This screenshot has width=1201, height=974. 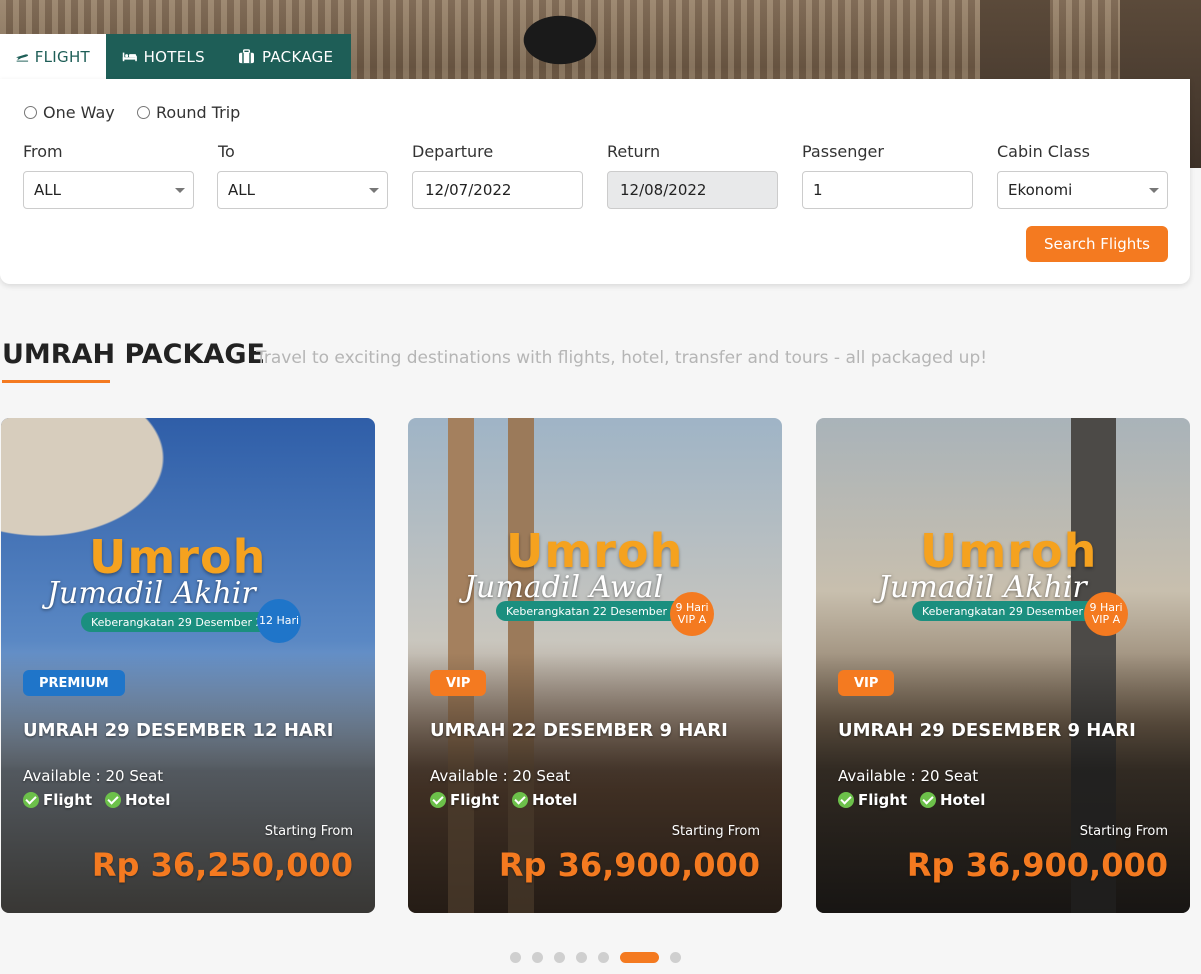 I want to click on section-underline, so click(x=56, y=381).